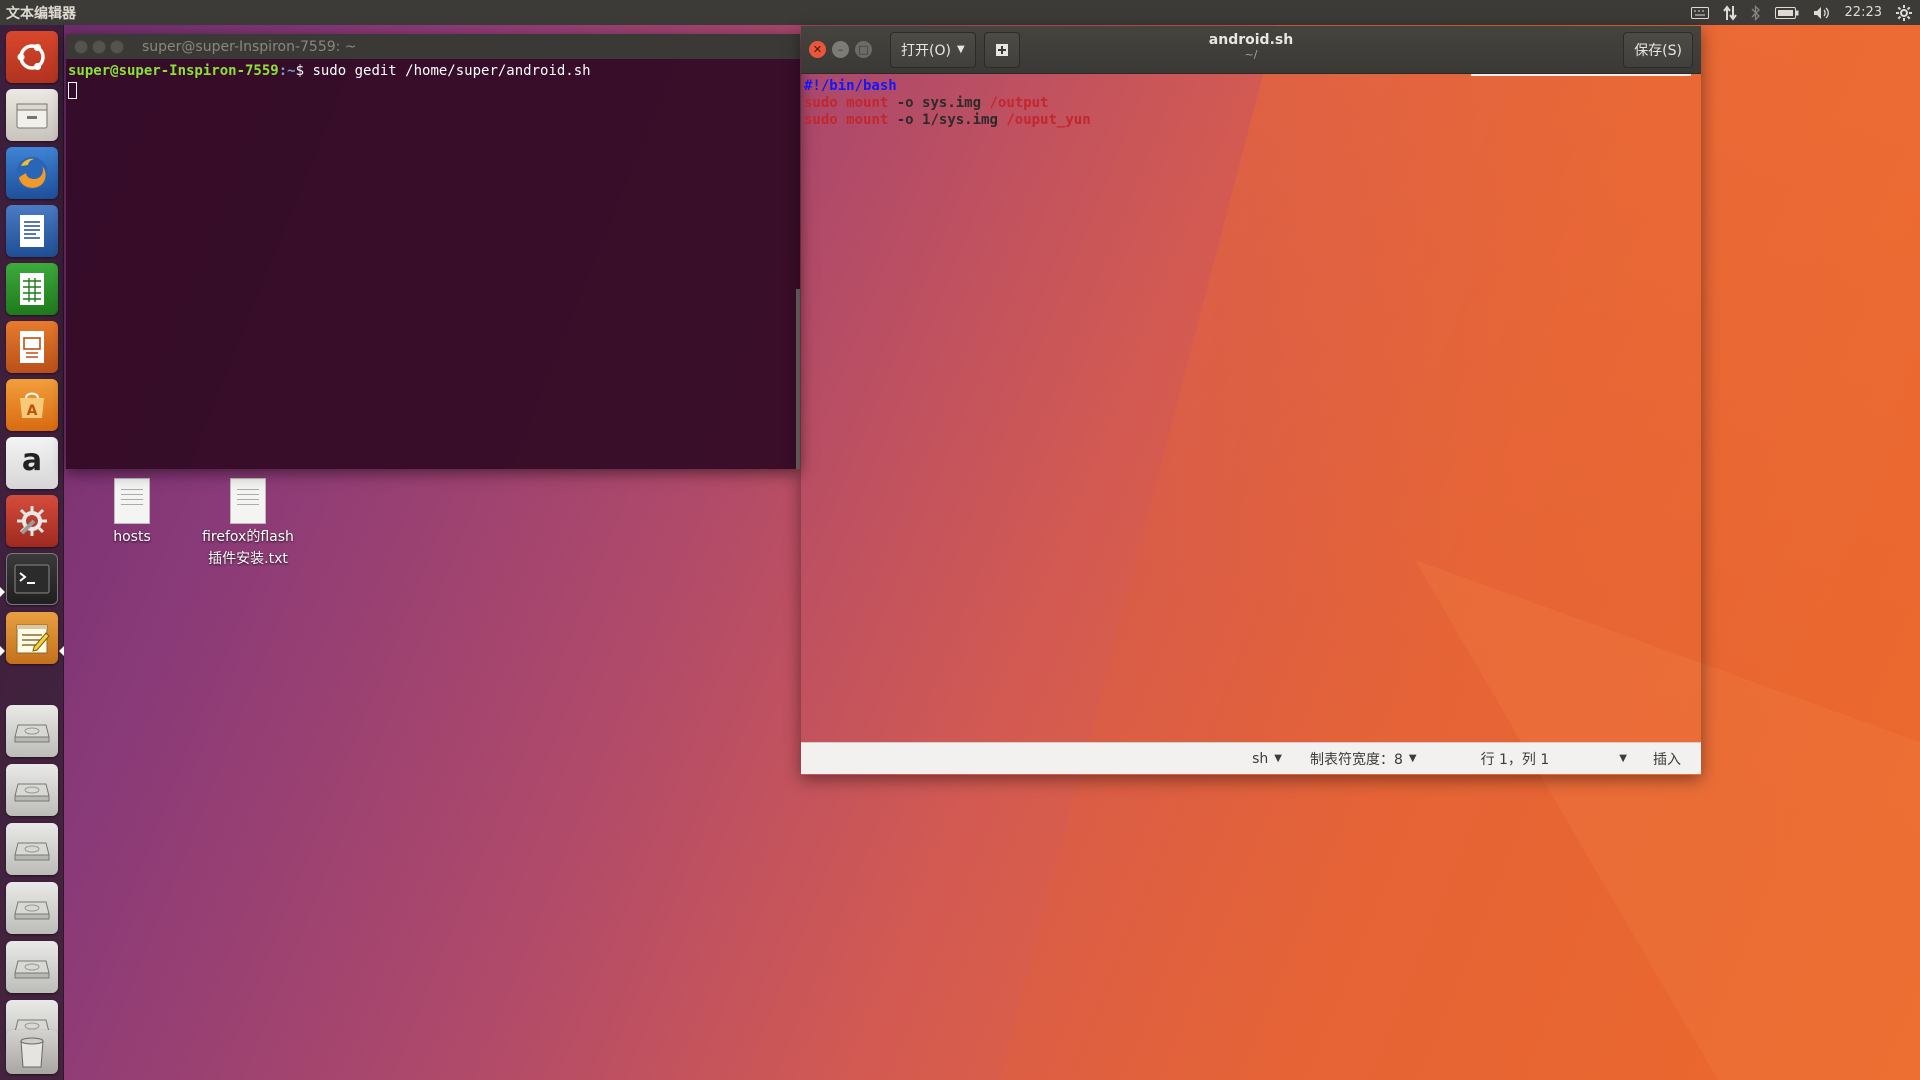 This screenshot has width=1920, height=1080. I want to click on open-button: 打开(O) ▼, so click(933, 49).